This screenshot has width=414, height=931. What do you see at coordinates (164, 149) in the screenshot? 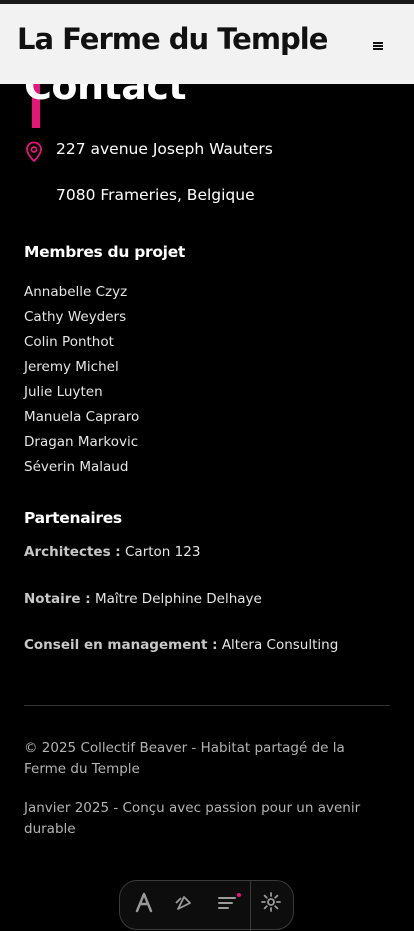
I see `address-line-1: 227 avenue Joseph Wauters` at bounding box center [164, 149].